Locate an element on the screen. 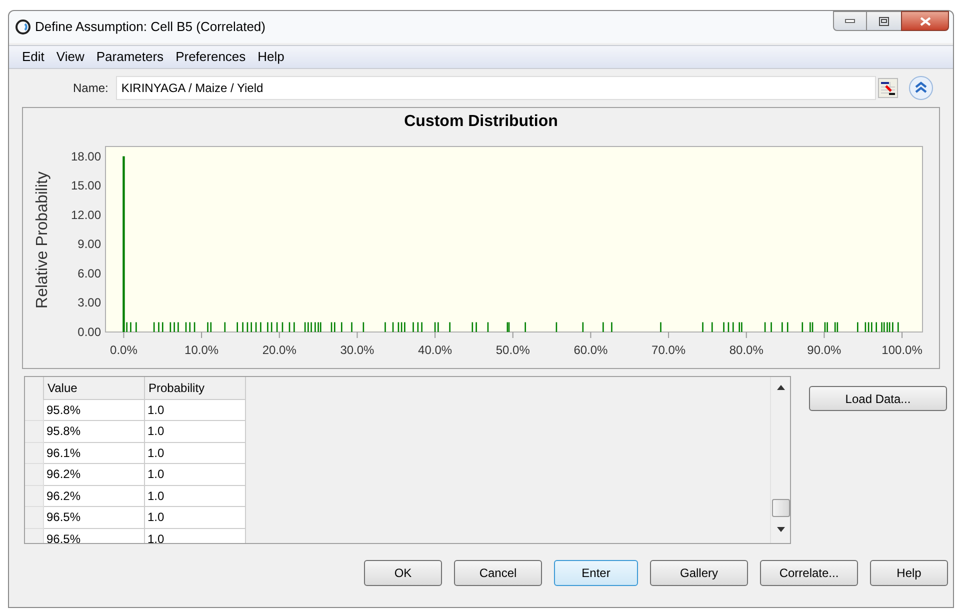 This screenshot has height=610, width=960. scroll-down-icon is located at coordinates (781, 529).